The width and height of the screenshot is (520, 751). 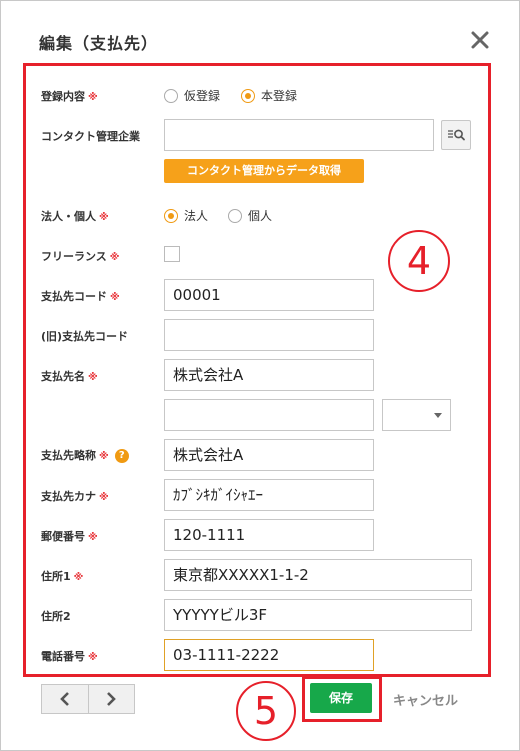 I want to click on payee-name-suffix-select, so click(x=416, y=415).